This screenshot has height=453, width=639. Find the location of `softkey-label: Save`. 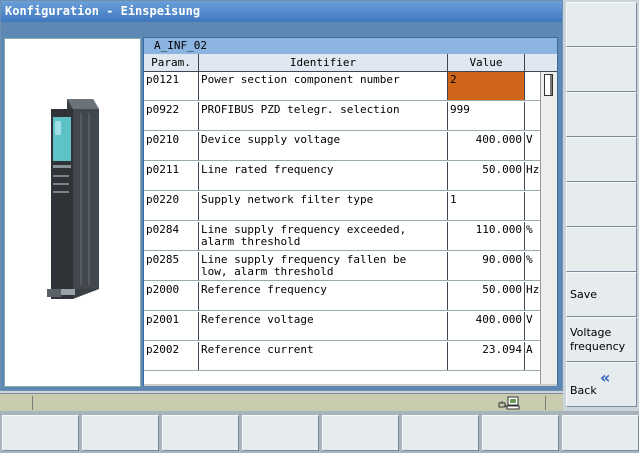

softkey-label: Save is located at coordinates (584, 294).